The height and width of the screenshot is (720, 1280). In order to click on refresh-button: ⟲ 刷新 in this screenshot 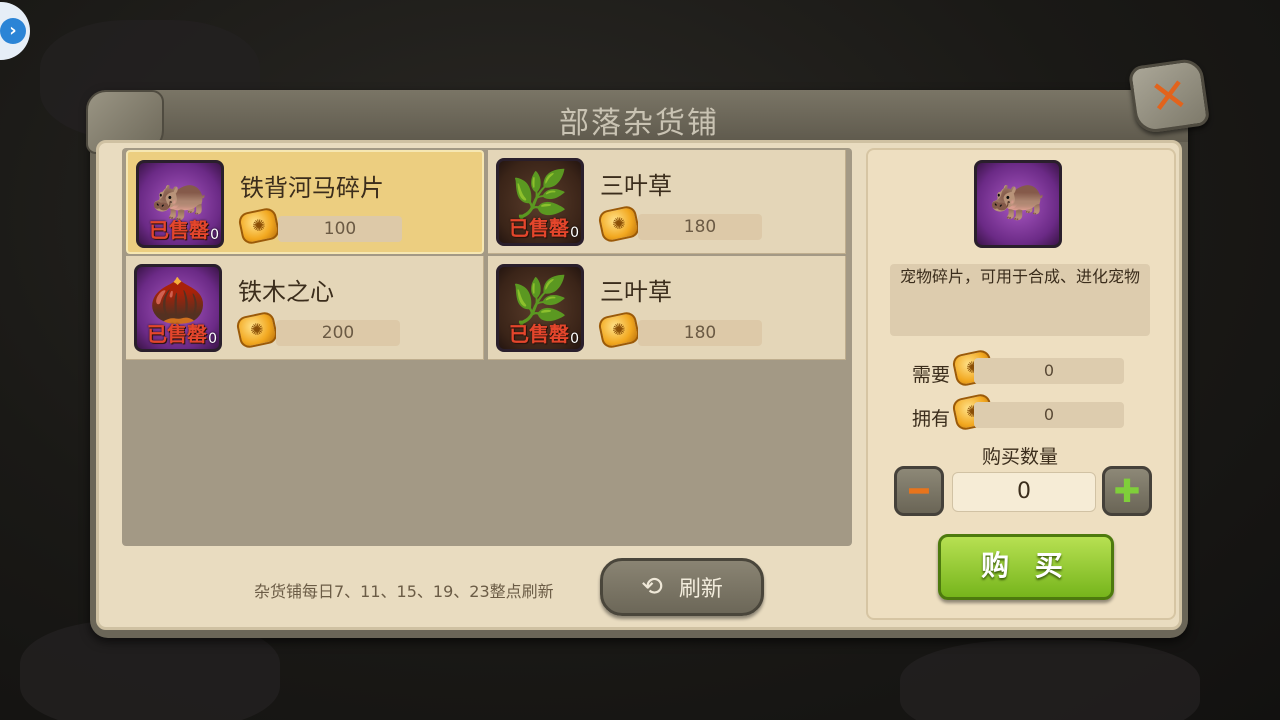, I will do `click(682, 587)`.